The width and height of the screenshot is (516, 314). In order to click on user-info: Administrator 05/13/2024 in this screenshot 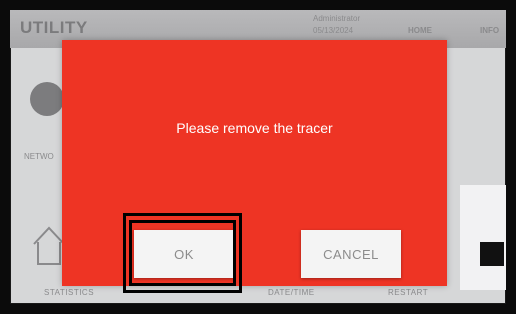, I will do `click(336, 25)`.